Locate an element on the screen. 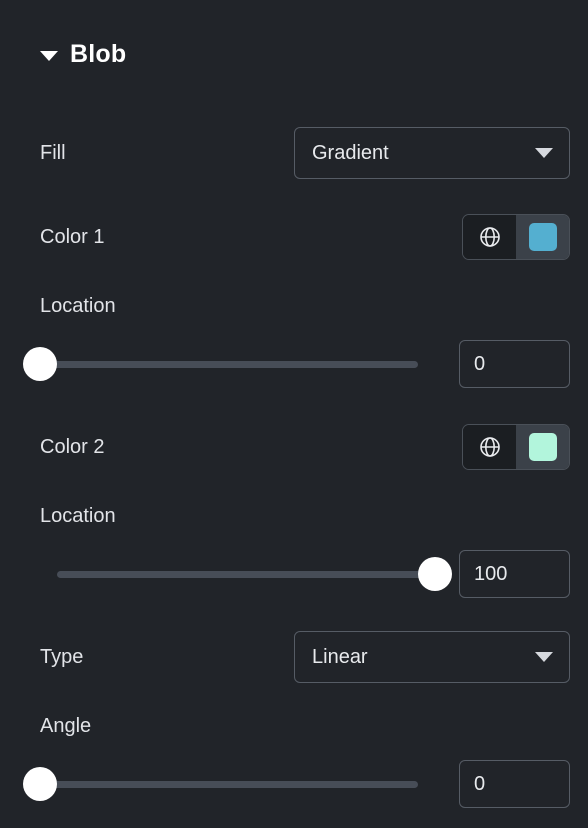  location-1-label: Location is located at coordinates (78, 305).